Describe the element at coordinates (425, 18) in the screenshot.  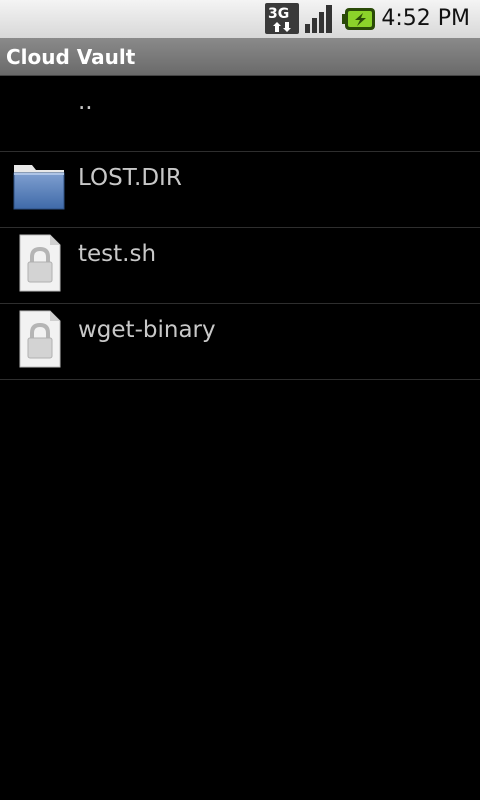
I see `status-clock: 4:52 PM` at that location.